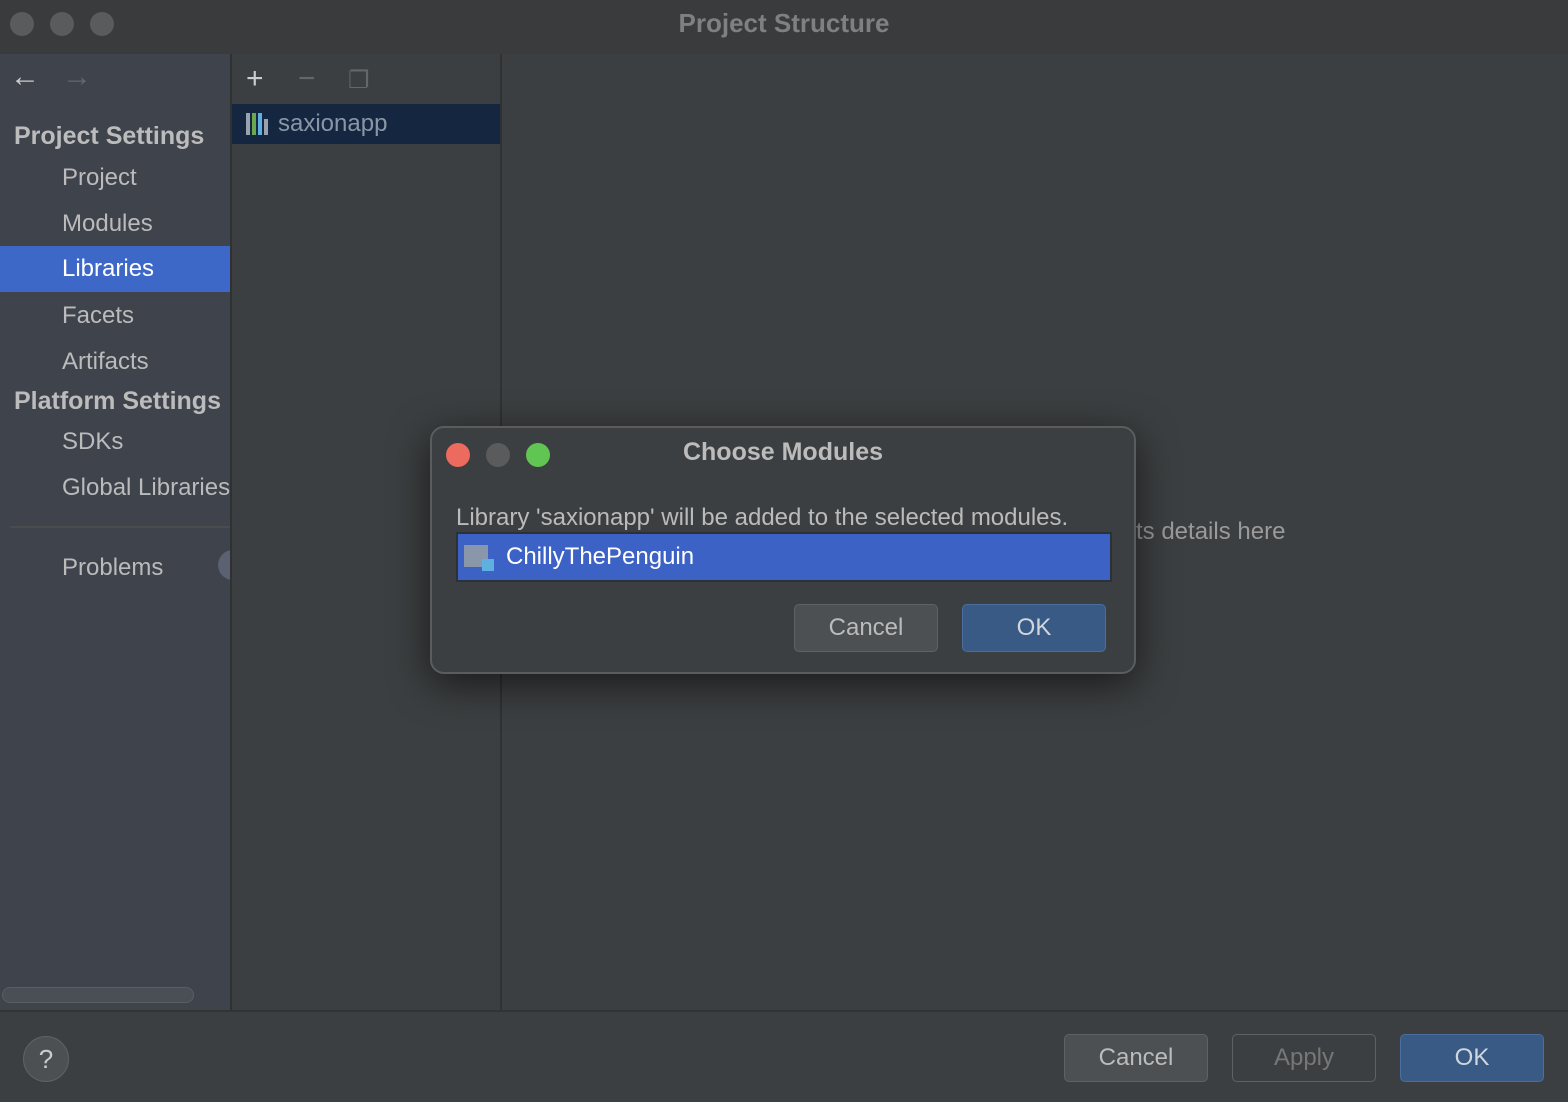  What do you see at coordinates (479, 557) in the screenshot?
I see `module-folder-icon` at bounding box center [479, 557].